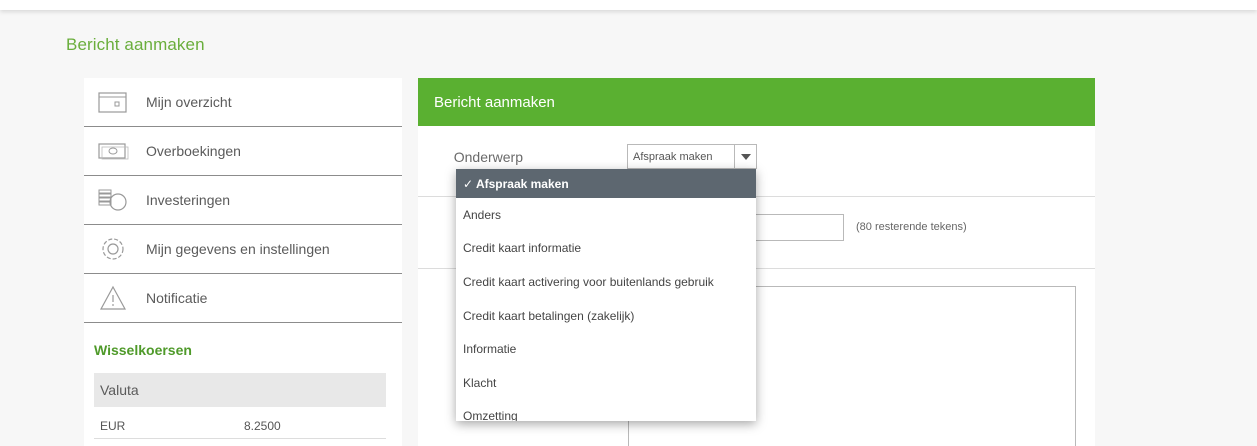 The width and height of the screenshot is (1257, 446). I want to click on sidebar-item-label: Mijn overzicht, so click(189, 102).